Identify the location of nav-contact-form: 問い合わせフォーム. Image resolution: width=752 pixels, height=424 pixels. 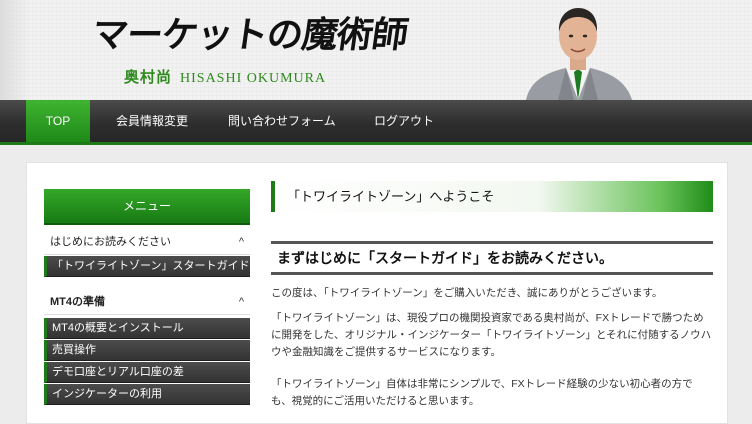
(282, 121).